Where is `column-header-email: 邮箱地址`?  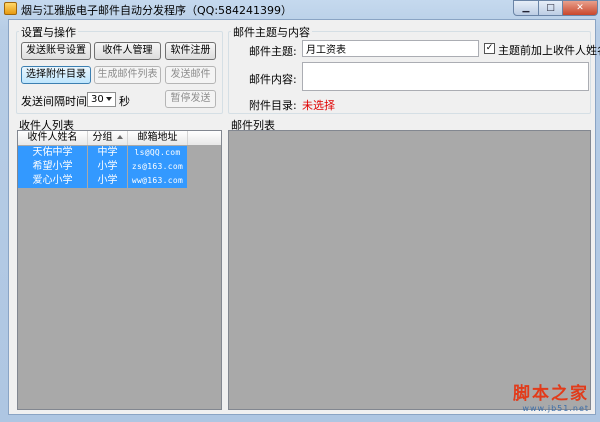 column-header-email: 邮箱地址 is located at coordinates (158, 138).